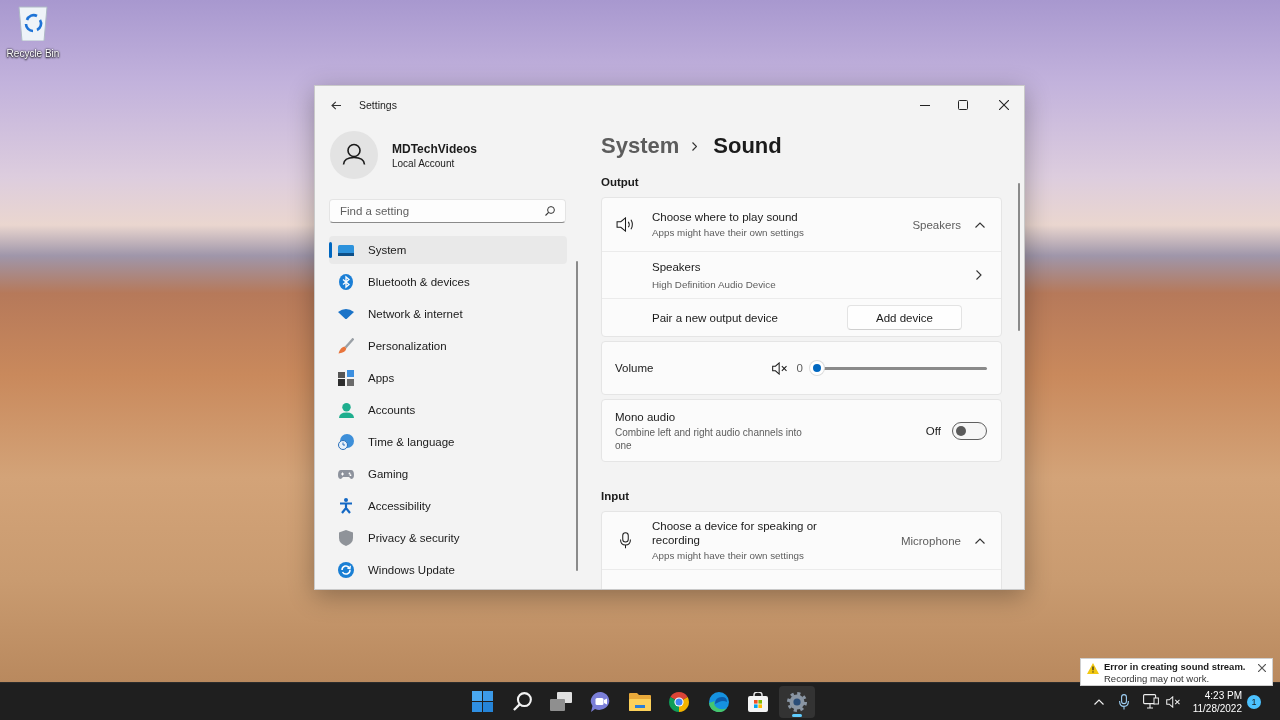 The height and width of the screenshot is (720, 1280). What do you see at coordinates (676, 266) in the screenshot?
I see `setting-title: Speakers` at bounding box center [676, 266].